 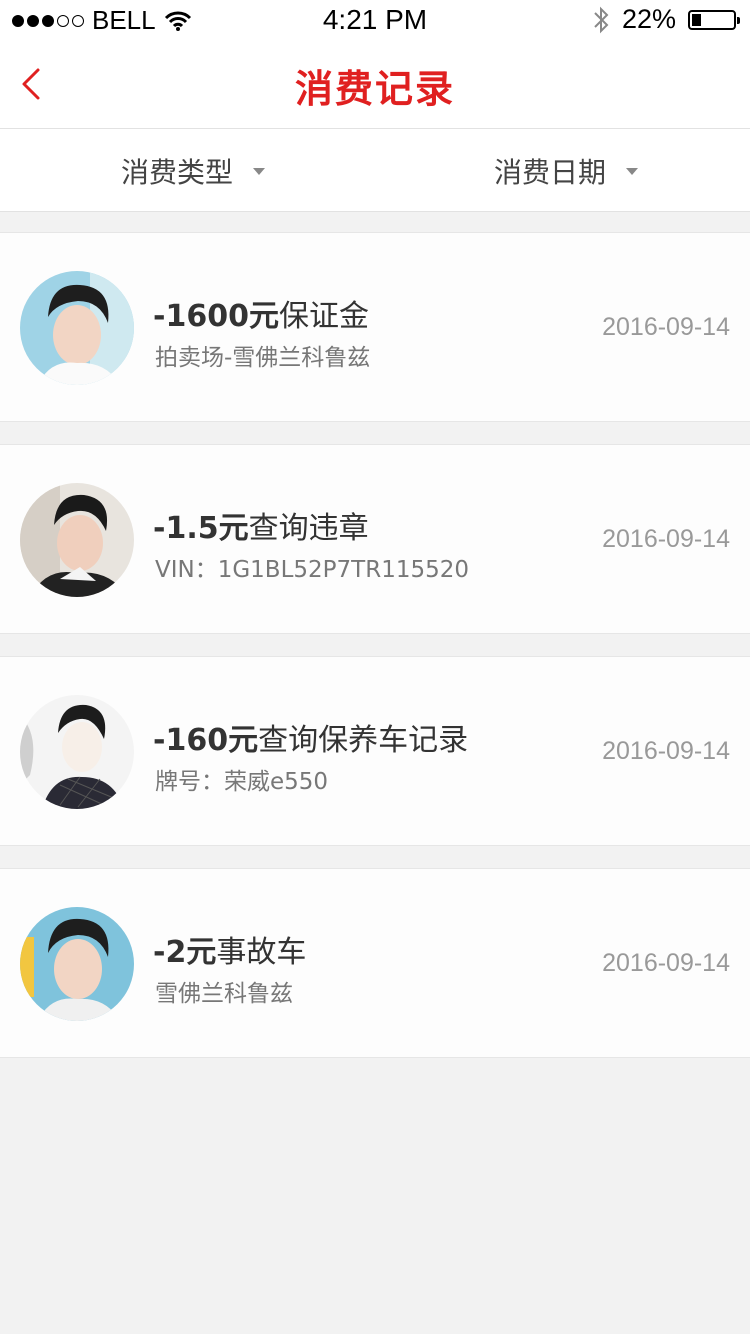 I want to click on battery-icon, so click(x=714, y=19).